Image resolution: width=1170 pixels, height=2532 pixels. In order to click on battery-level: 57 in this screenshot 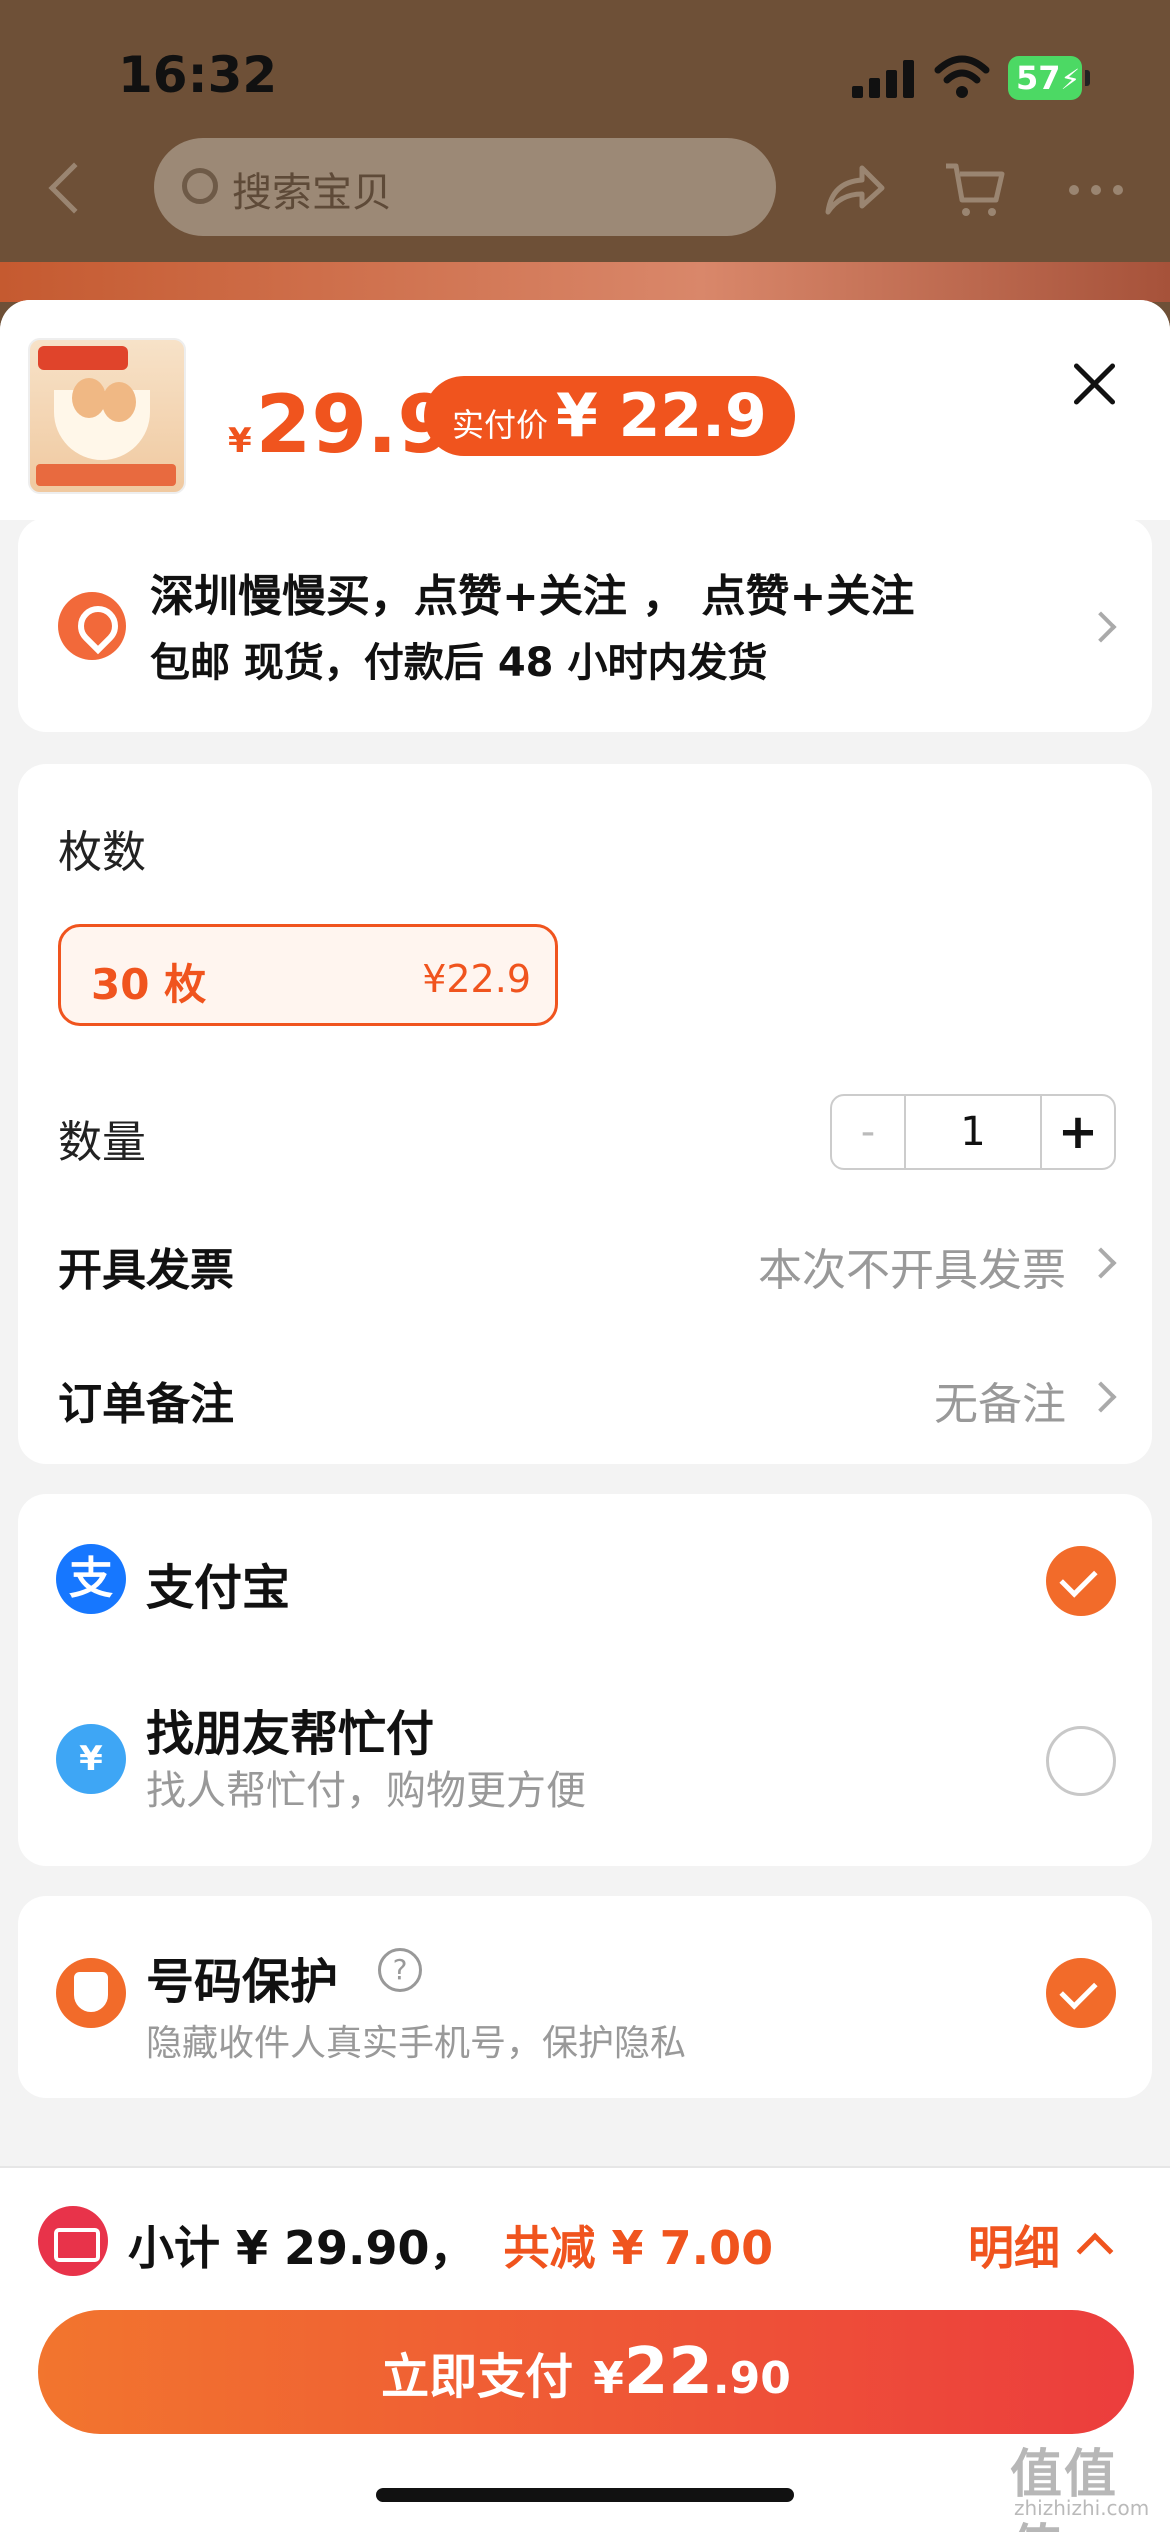, I will do `click(1038, 78)`.